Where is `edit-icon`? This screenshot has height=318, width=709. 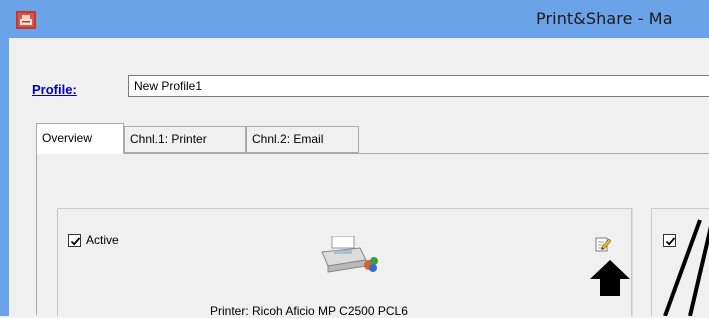
edit-icon is located at coordinates (603, 245).